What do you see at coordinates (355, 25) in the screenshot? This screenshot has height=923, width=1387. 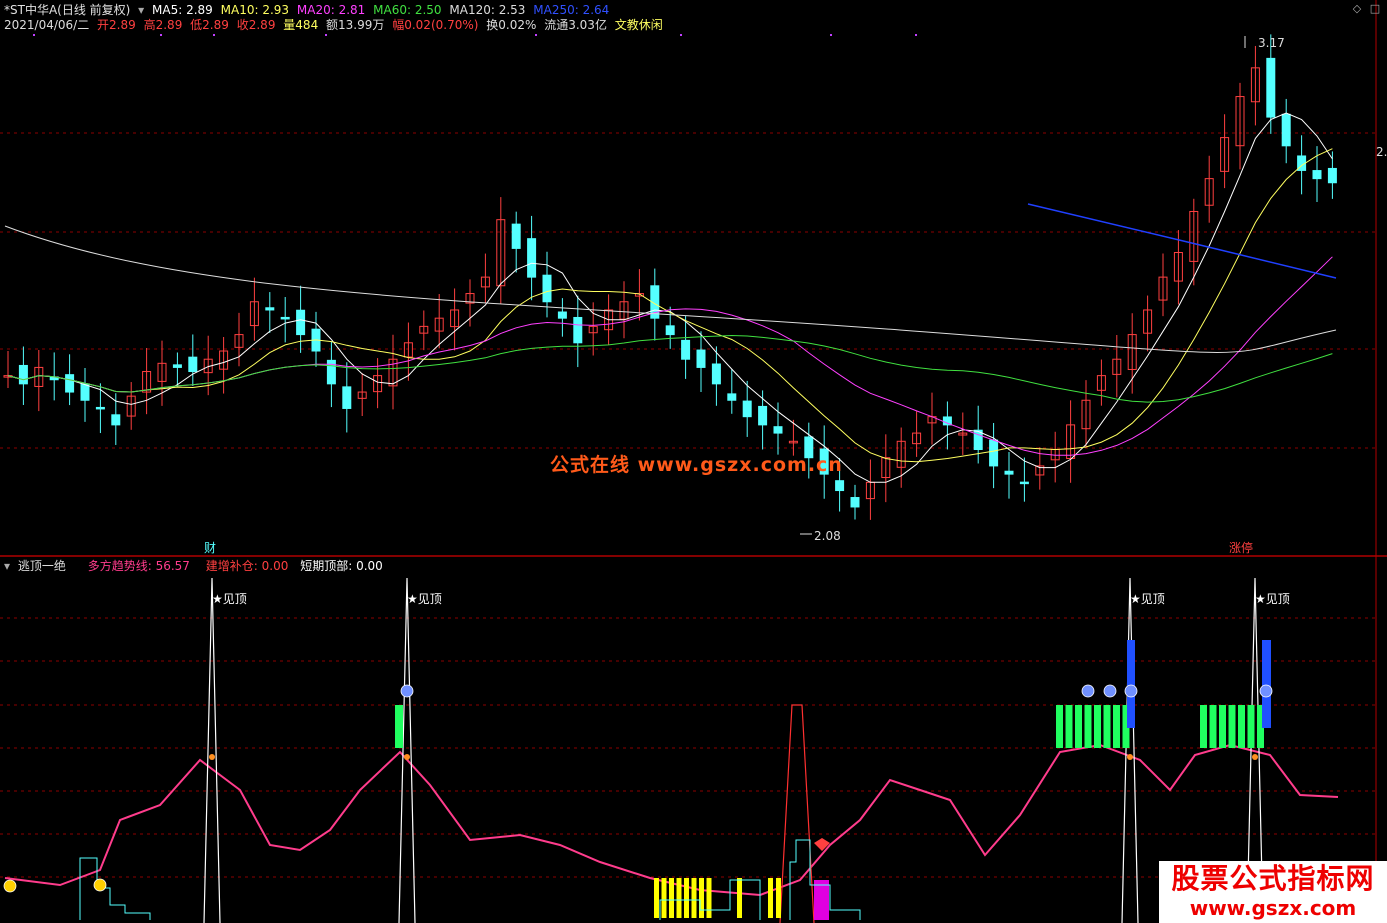 I see `amount-label: 额13.99万` at bounding box center [355, 25].